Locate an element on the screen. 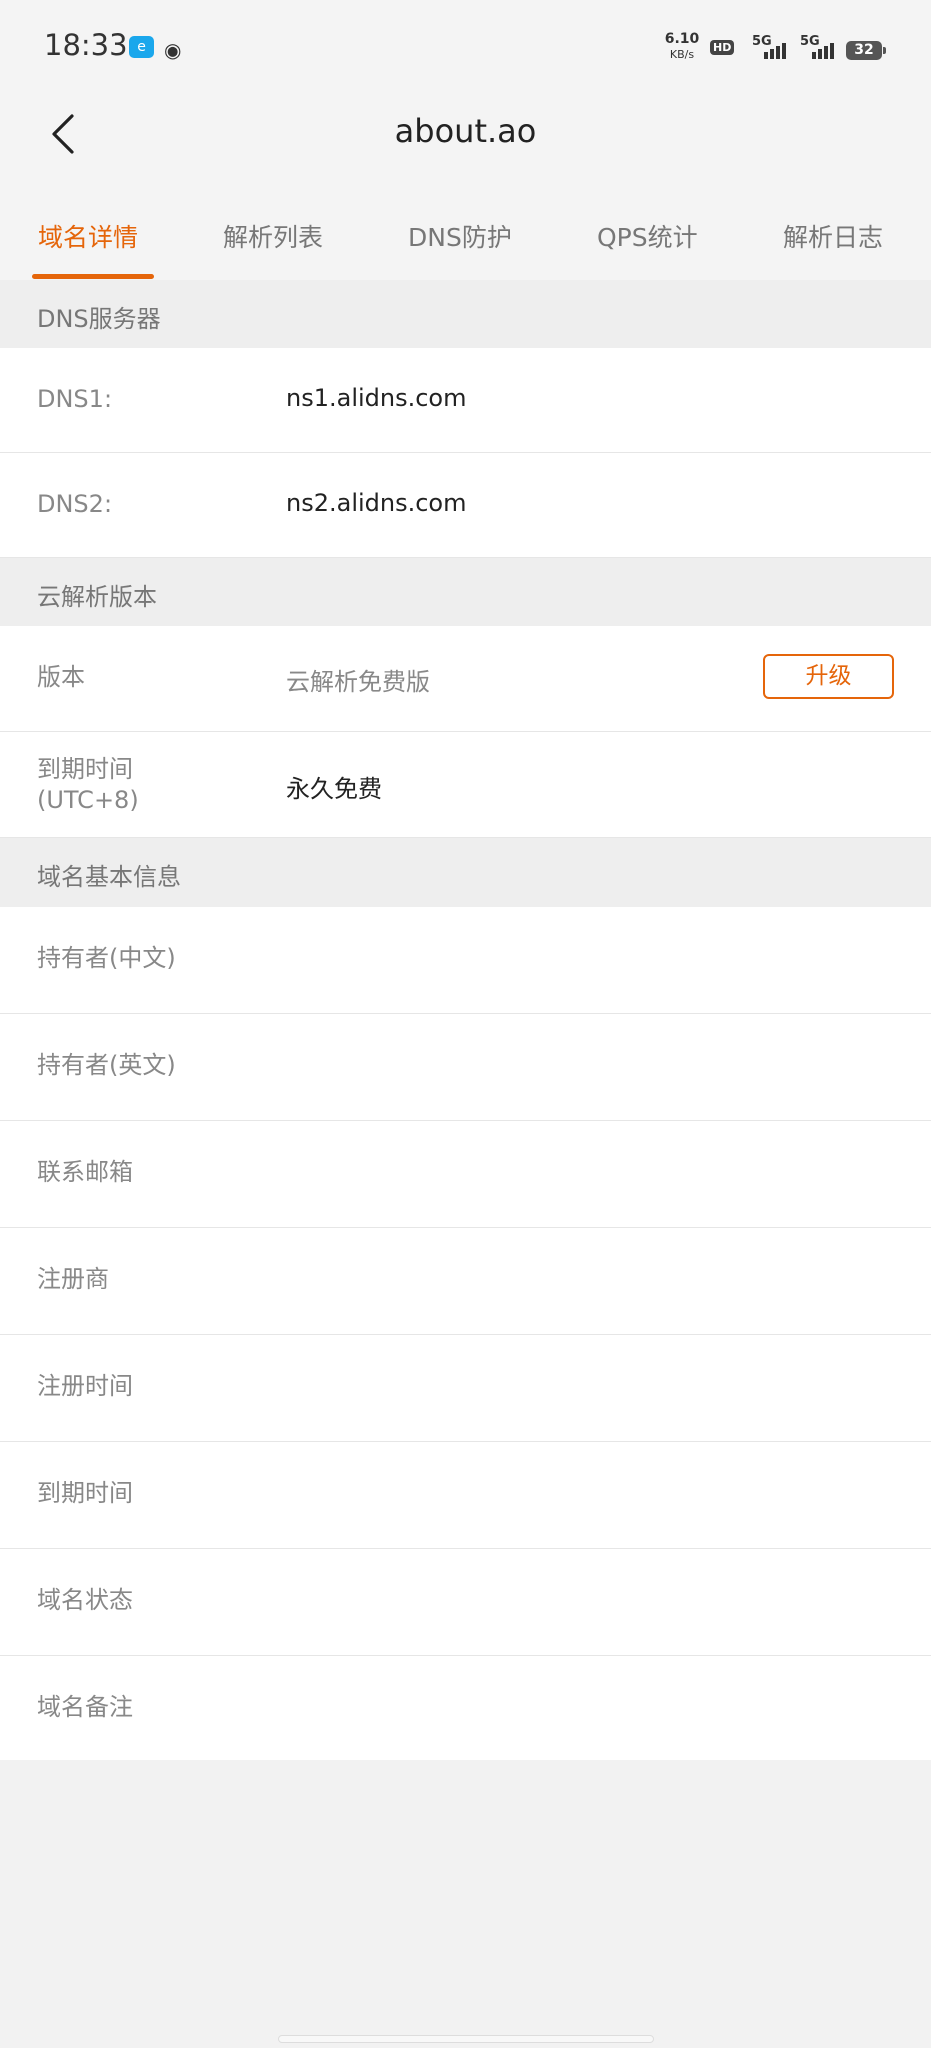 This screenshot has width=931, height=2048. section-header-version: 云解析版本 is located at coordinates (465, 592).